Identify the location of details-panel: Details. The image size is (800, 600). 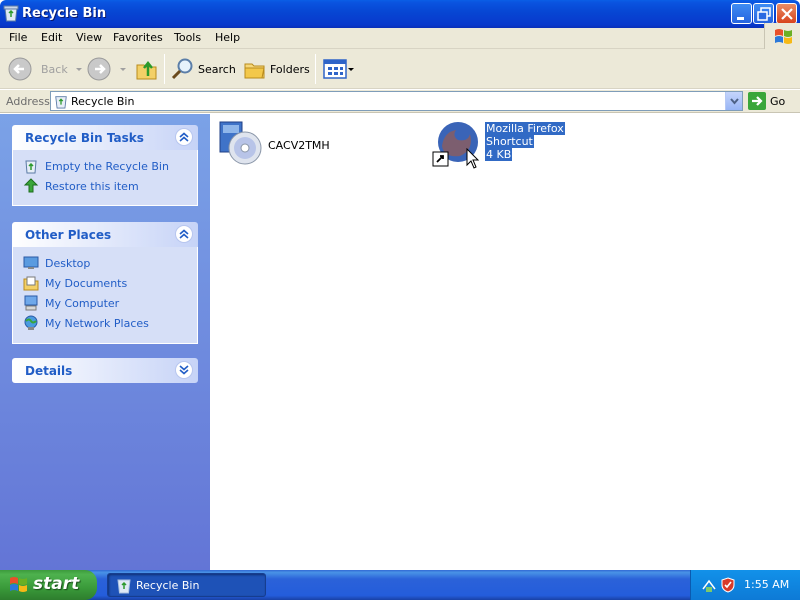
(105, 370).